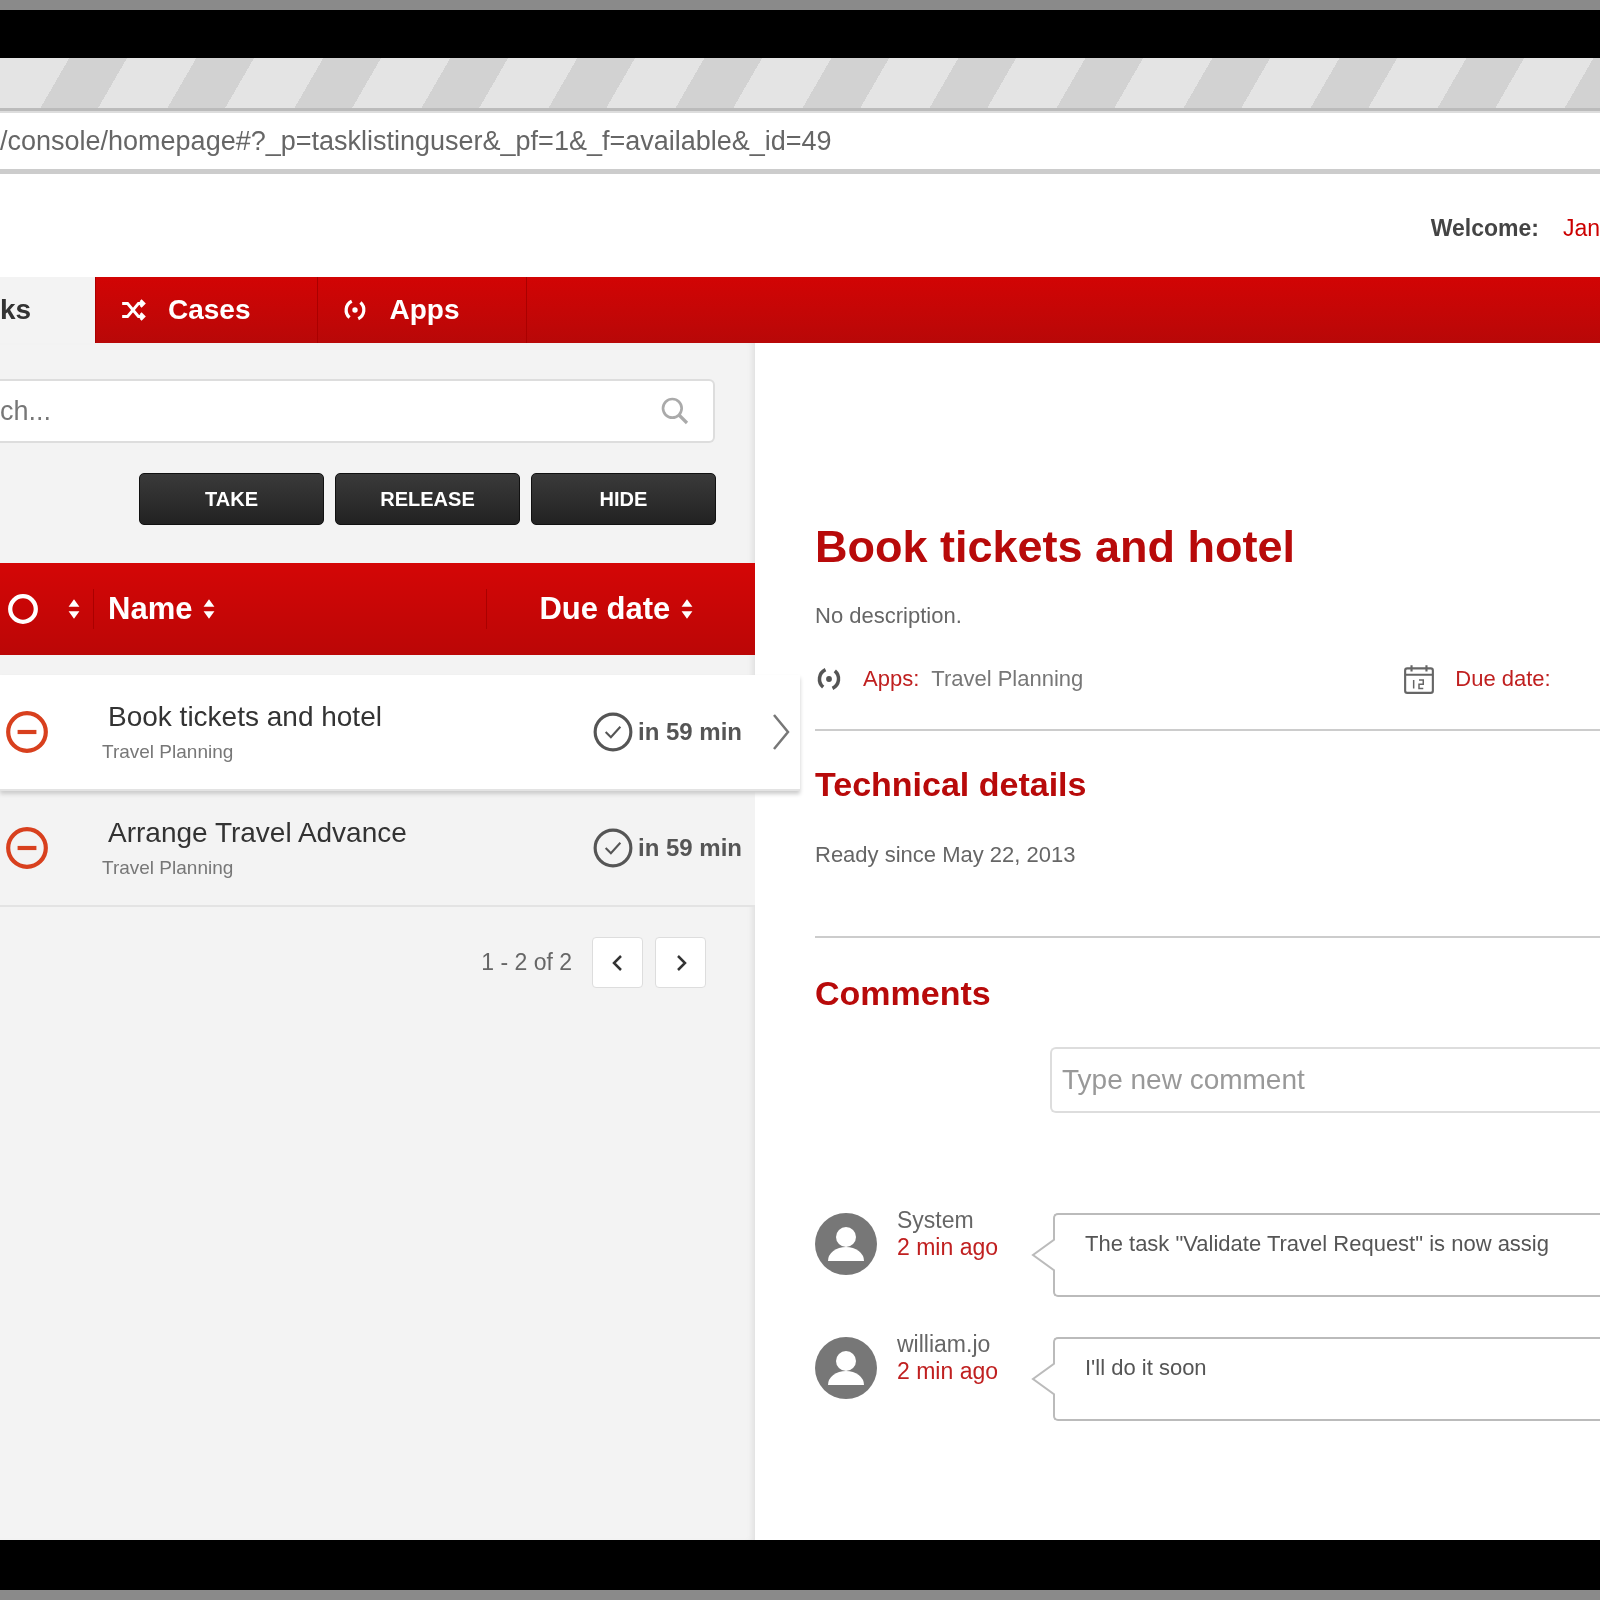  Describe the element at coordinates (245, 717) in the screenshot. I see `task-name: Book tickets and hotel` at that location.